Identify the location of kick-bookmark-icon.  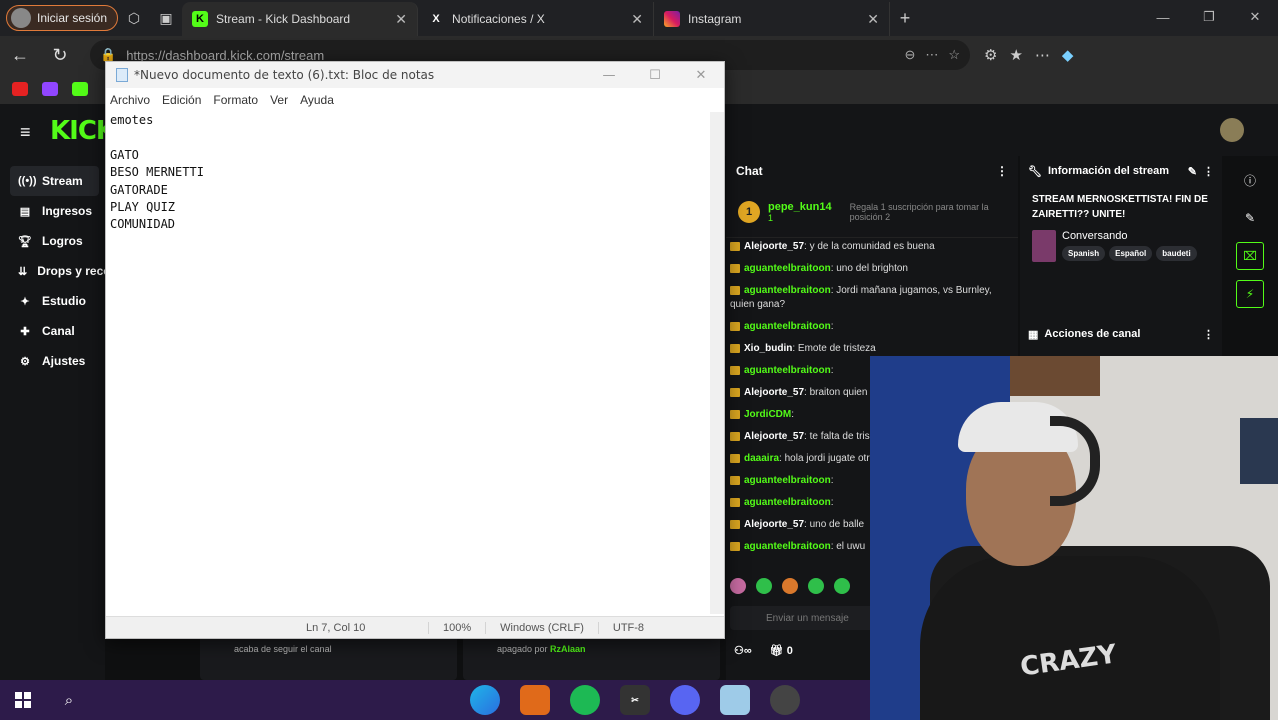
(80, 89).